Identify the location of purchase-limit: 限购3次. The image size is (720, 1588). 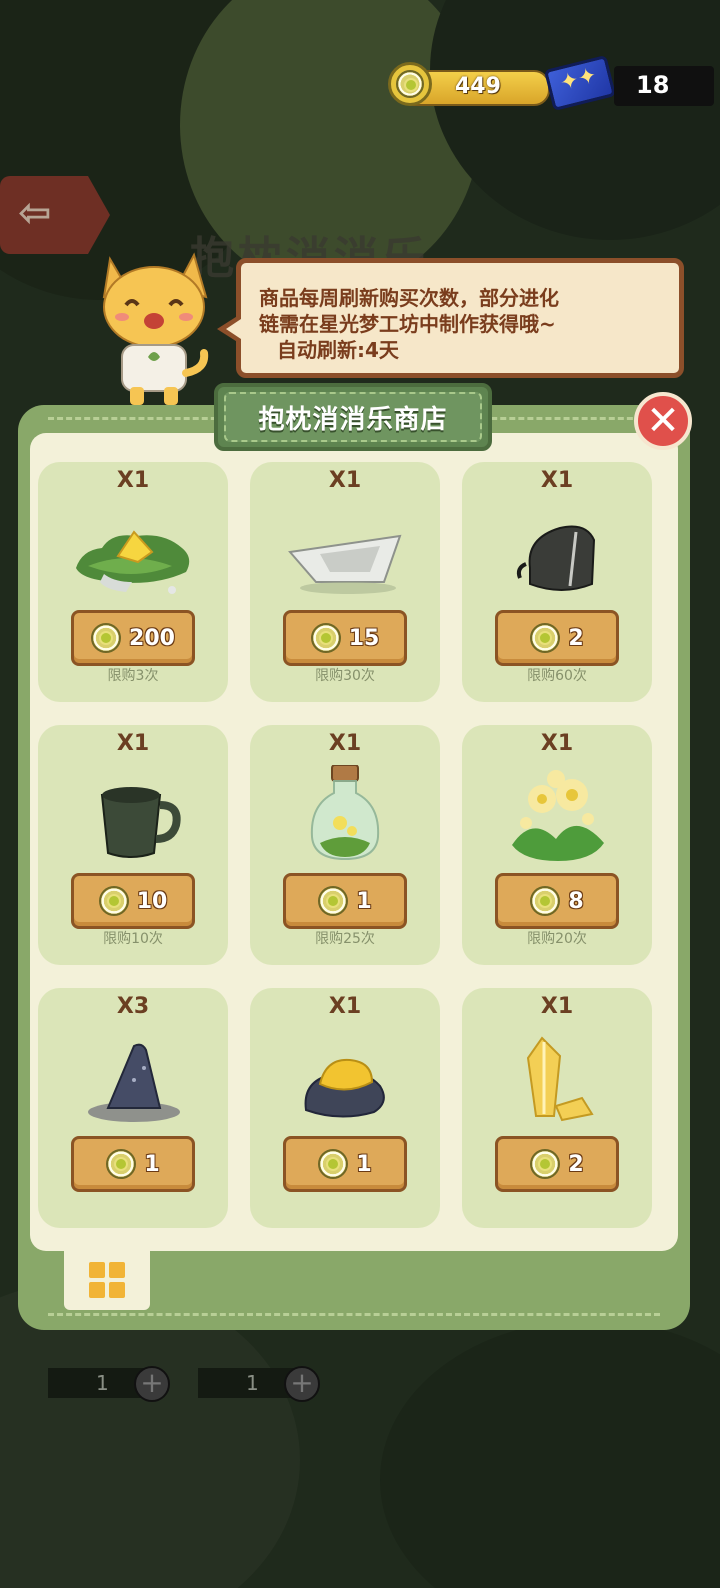
(133, 676).